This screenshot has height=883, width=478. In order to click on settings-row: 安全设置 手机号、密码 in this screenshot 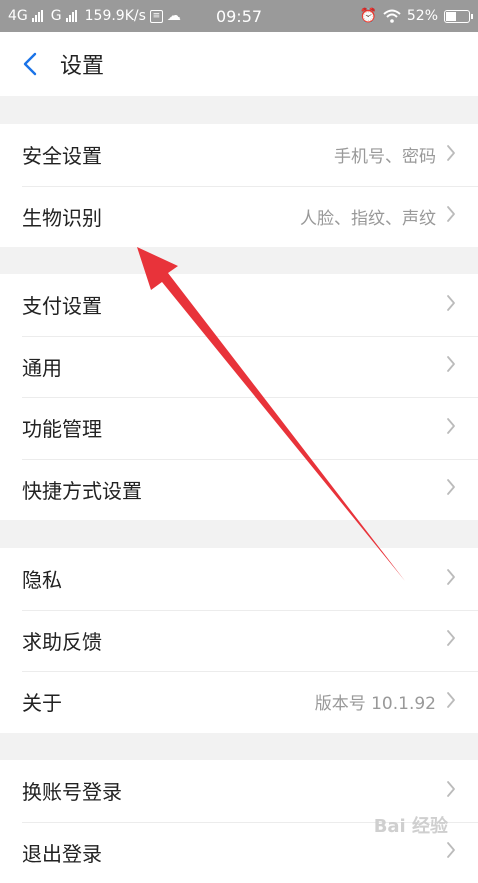, I will do `click(239, 155)`.